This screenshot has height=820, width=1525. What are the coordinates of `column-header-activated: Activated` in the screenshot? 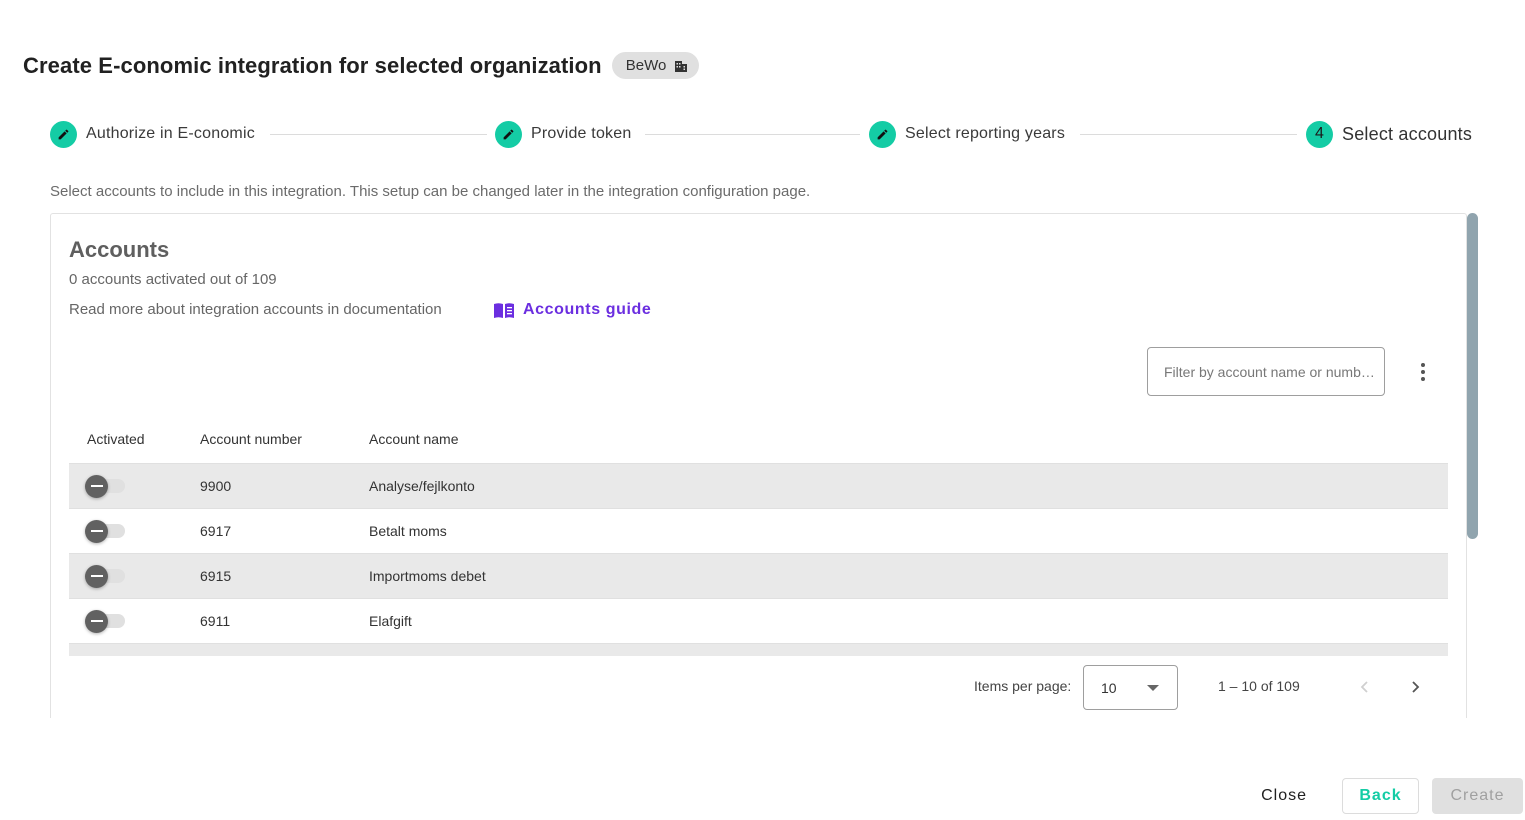 It's located at (134, 439).